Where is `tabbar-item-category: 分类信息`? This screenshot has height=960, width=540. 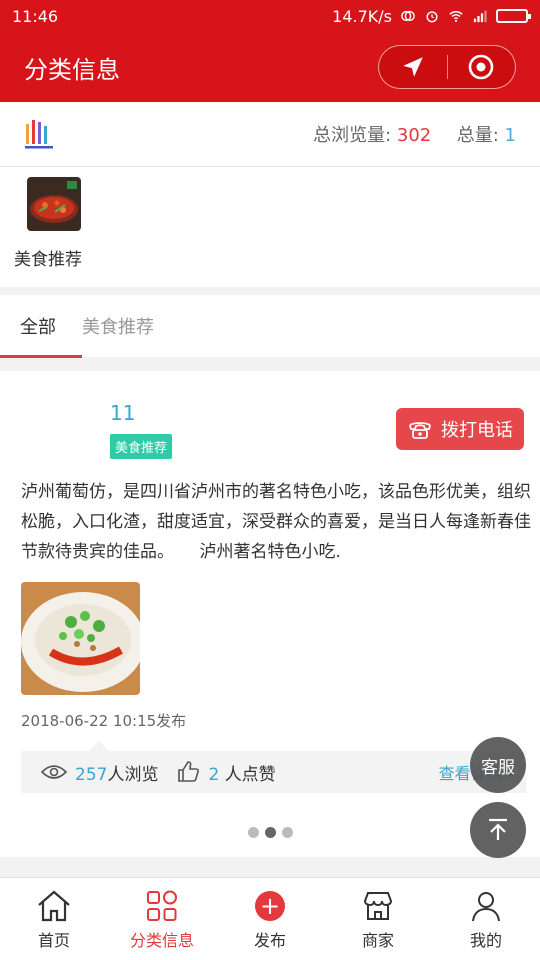
tabbar-item-category: 分类信息 is located at coordinates (162, 919).